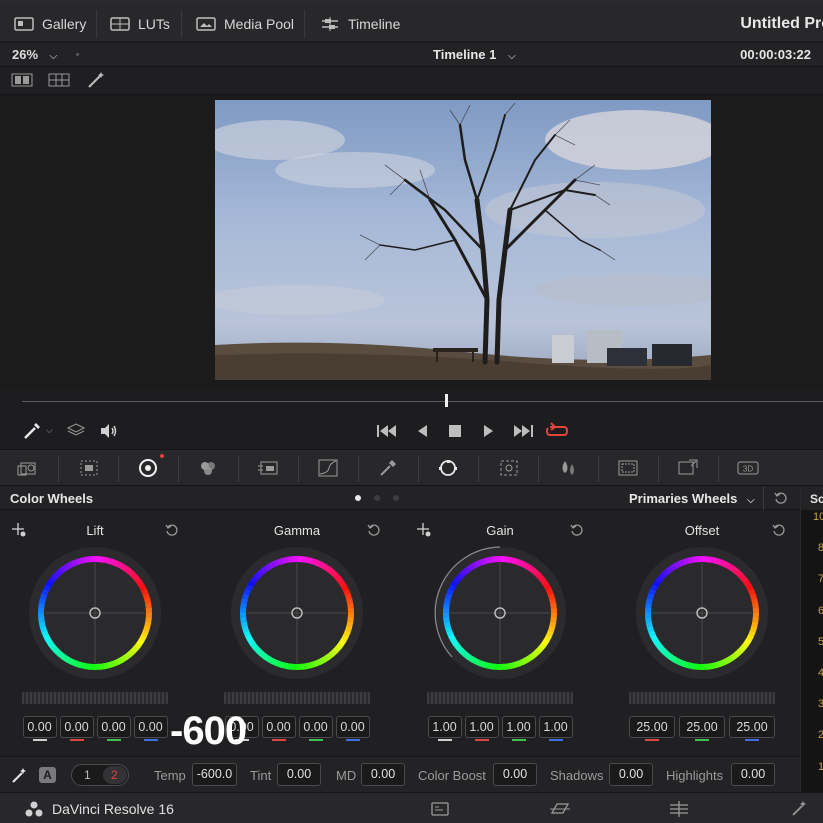  I want to click on transport-controls: ⌵, so click(411, 431).